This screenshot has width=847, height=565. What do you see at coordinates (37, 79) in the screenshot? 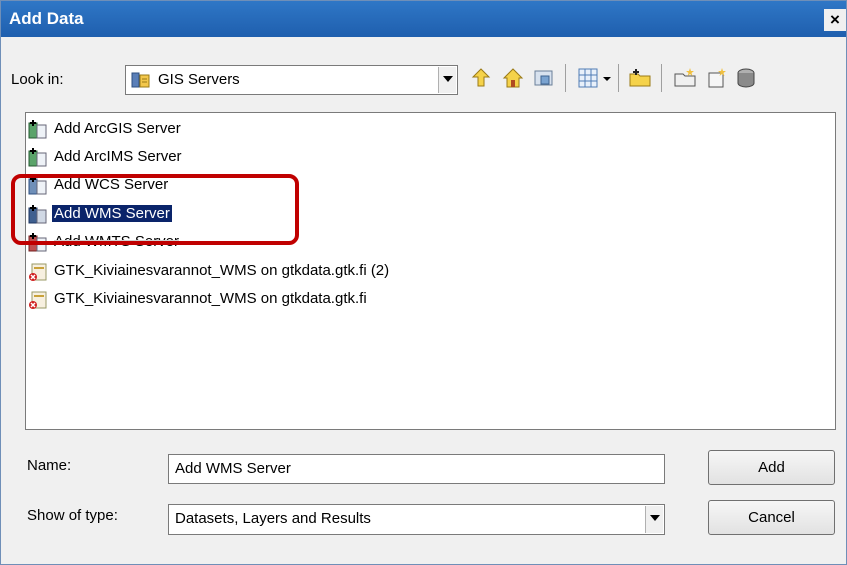
I see `look-in-label: Look in:` at bounding box center [37, 79].